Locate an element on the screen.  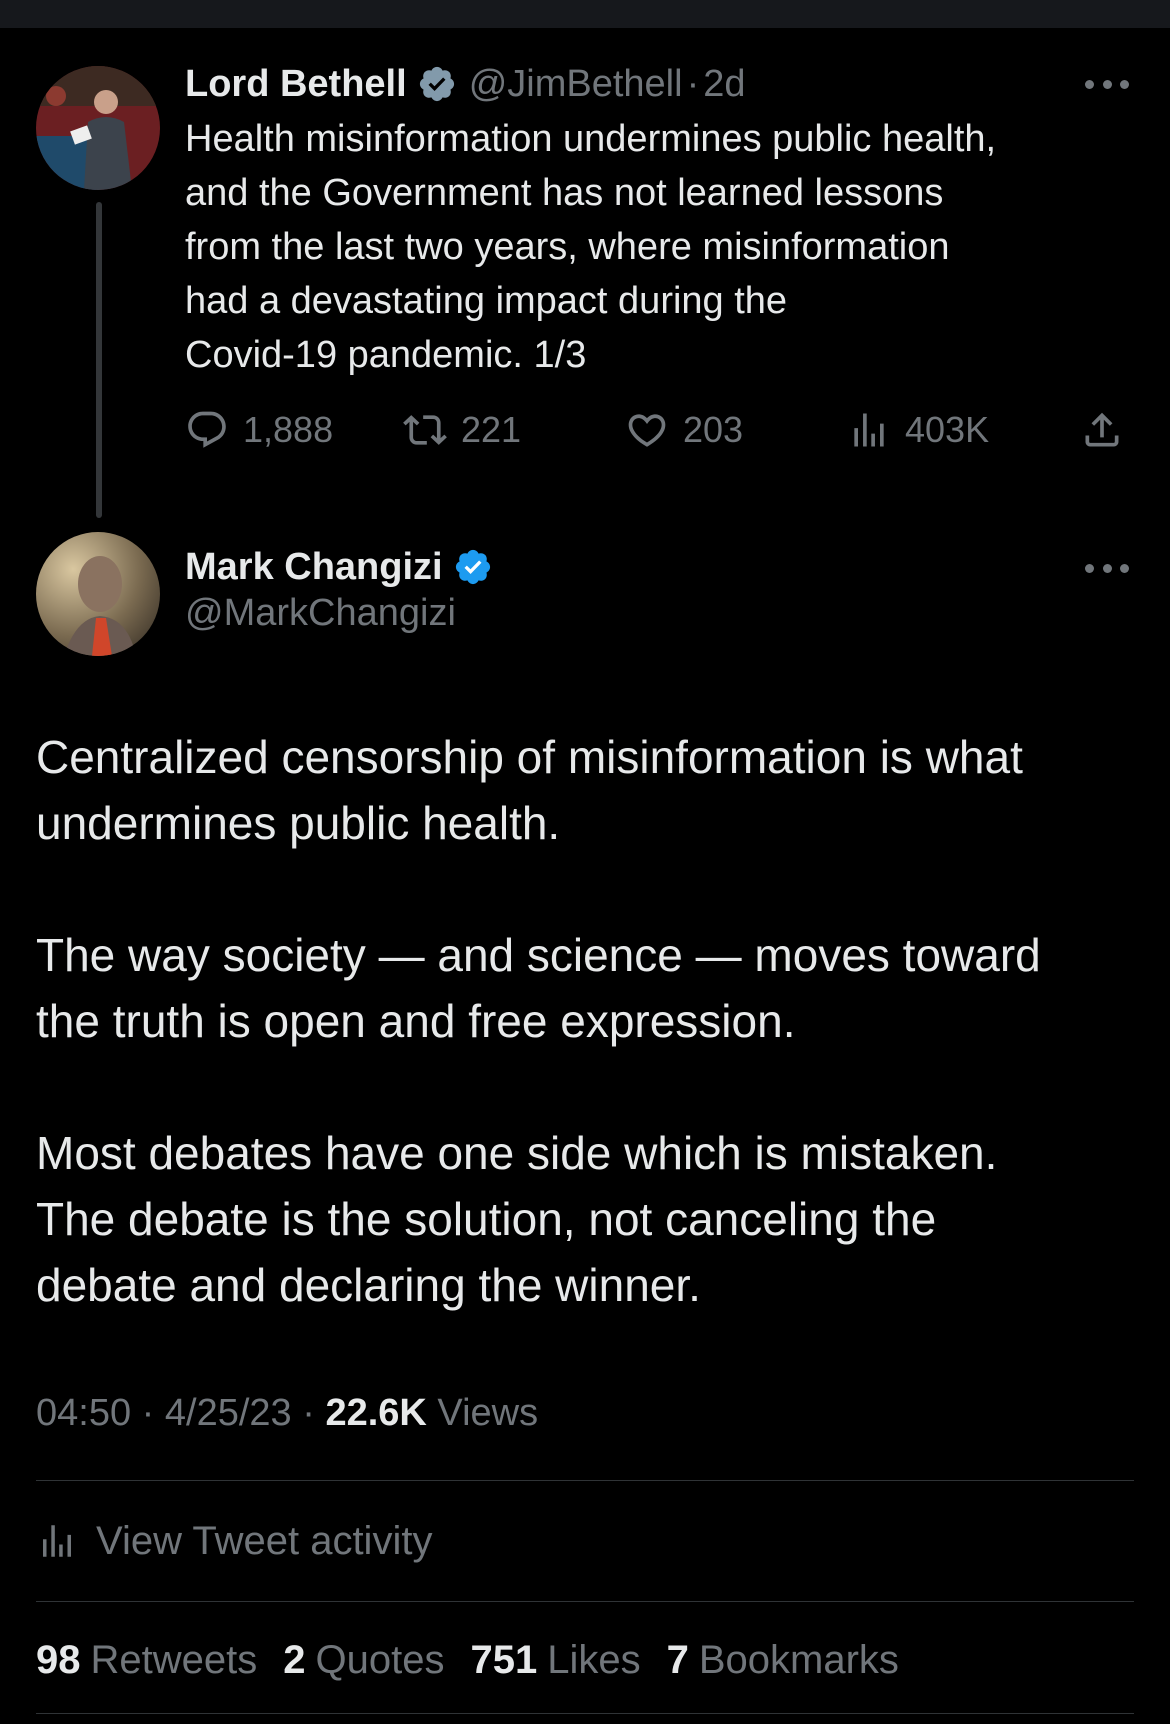
text-line: the truth is open and free expression. is located at coordinates (416, 1021).